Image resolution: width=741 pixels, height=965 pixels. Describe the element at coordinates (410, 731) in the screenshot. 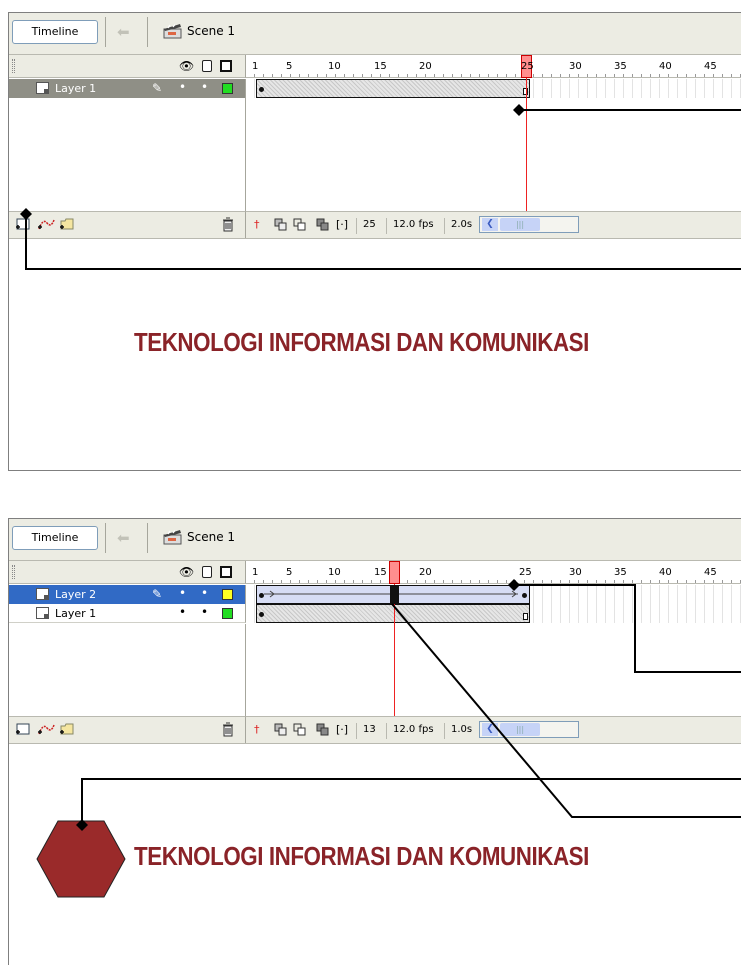

I see `frame-rate: 12.0 fps` at that location.